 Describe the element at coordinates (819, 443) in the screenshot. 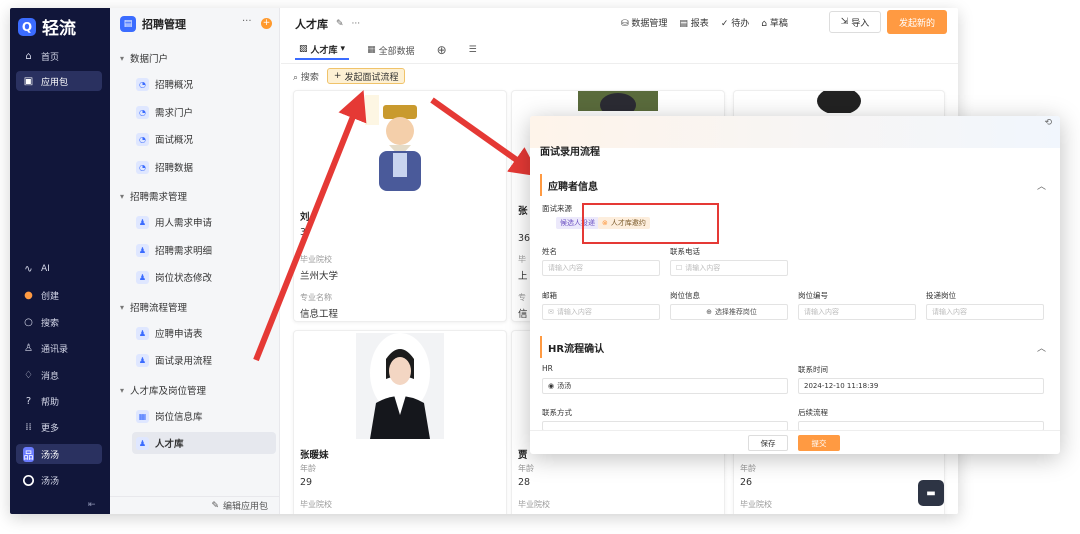

I see `submit-button: 提交` at that location.